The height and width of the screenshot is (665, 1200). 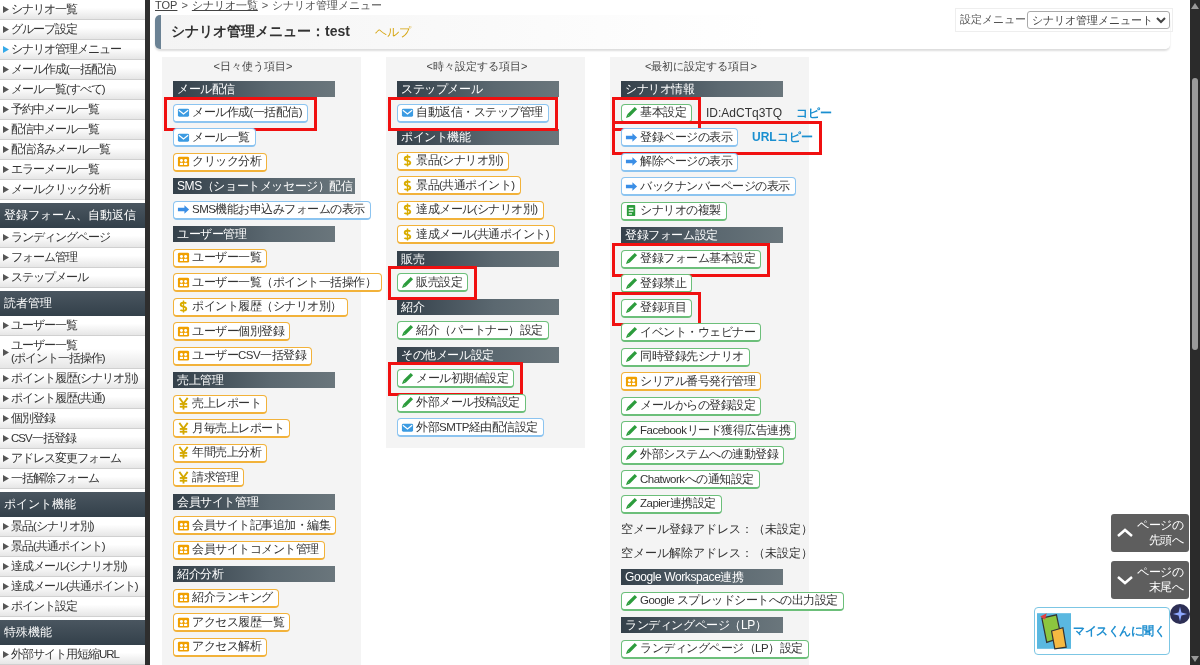 What do you see at coordinates (691, 332) in the screenshot?
I see `menu-button: イベント・ウェビナー` at bounding box center [691, 332].